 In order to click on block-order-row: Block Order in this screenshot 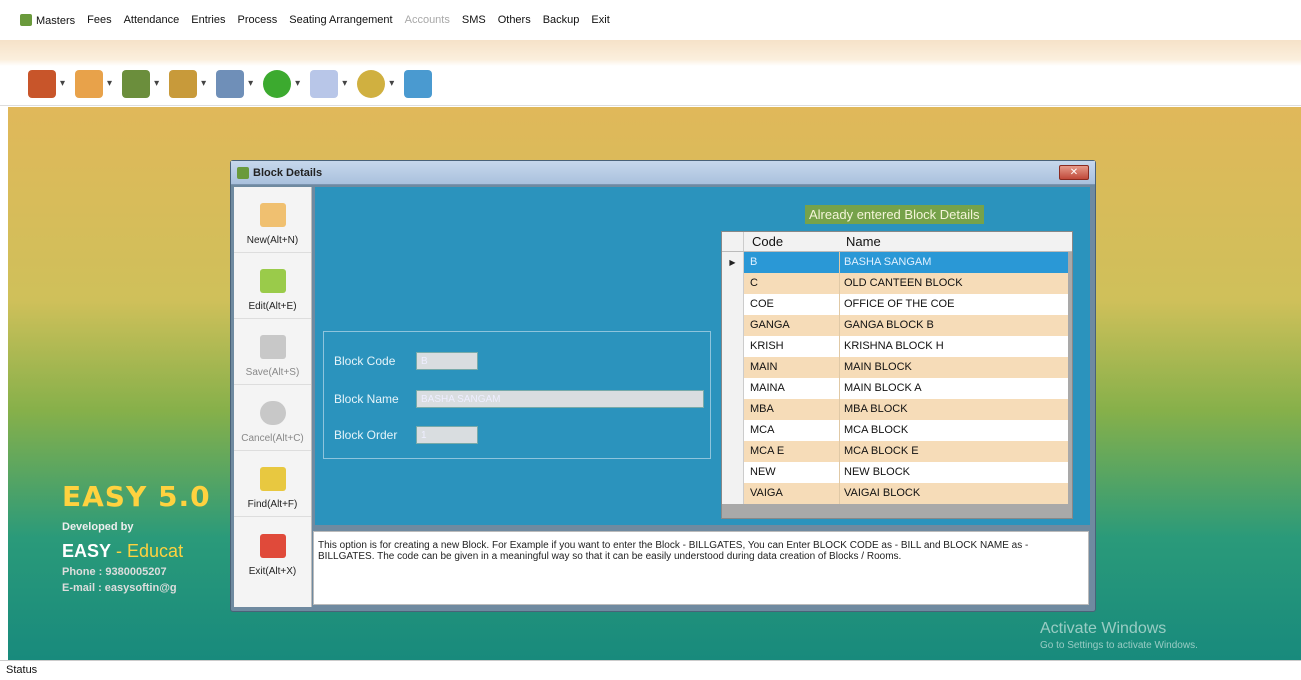, I will do `click(406, 435)`.